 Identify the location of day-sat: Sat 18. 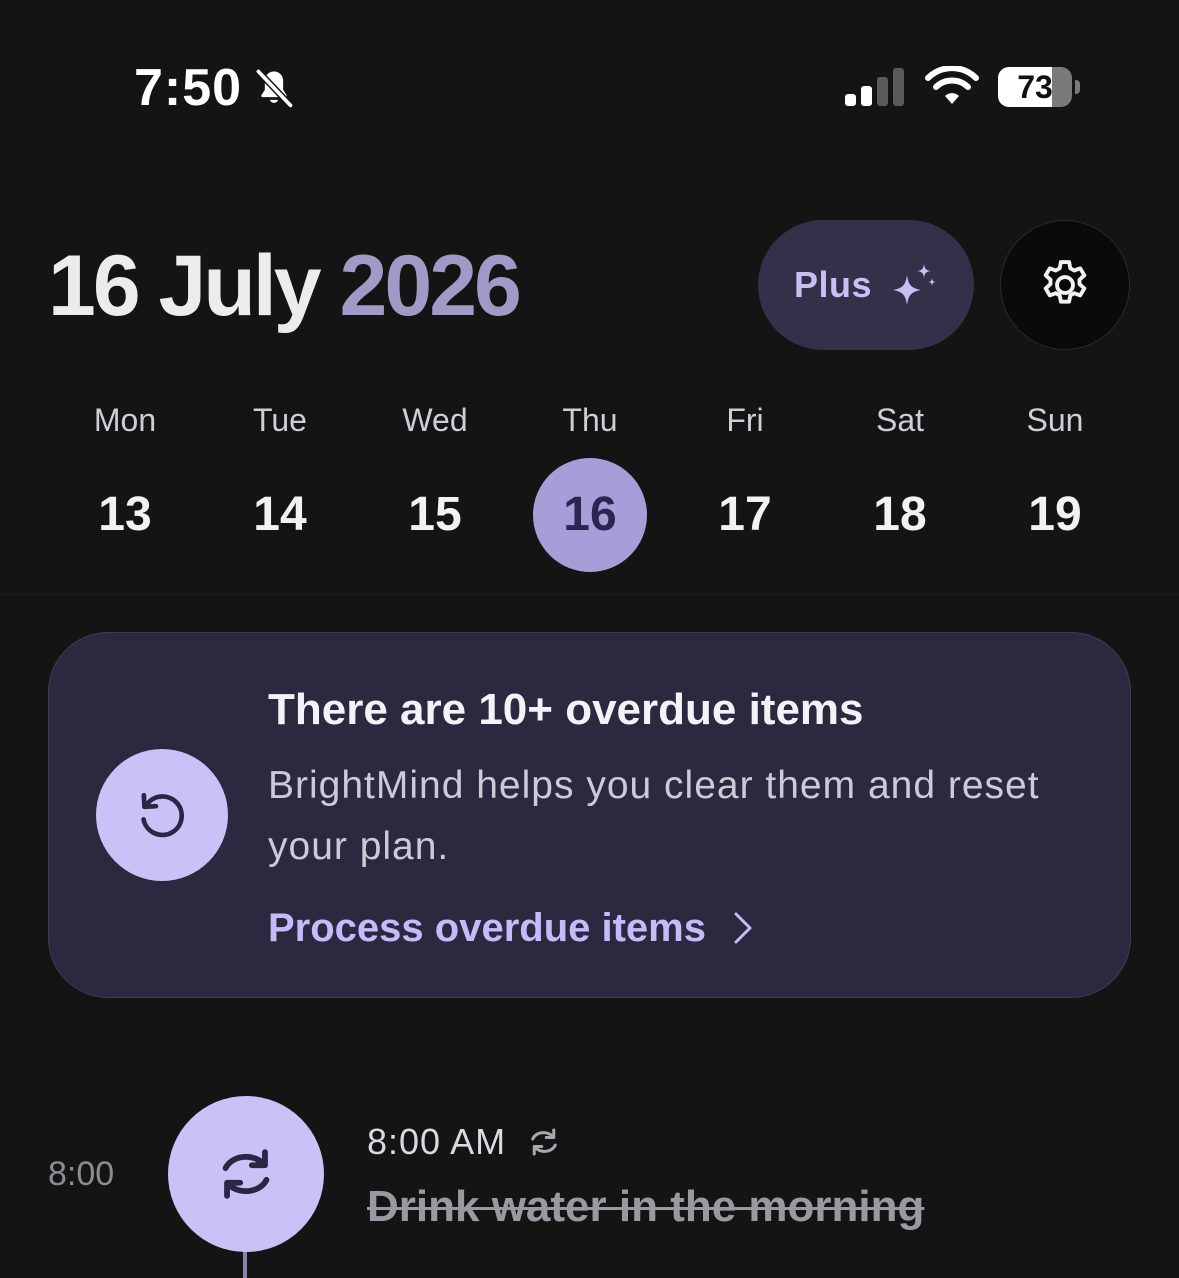
(900, 491).